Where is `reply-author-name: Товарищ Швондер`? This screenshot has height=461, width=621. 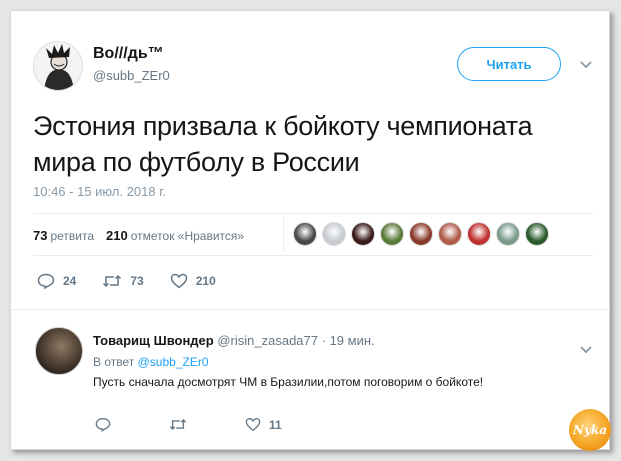
reply-author-name: Товарищ Швондер is located at coordinates (153, 340).